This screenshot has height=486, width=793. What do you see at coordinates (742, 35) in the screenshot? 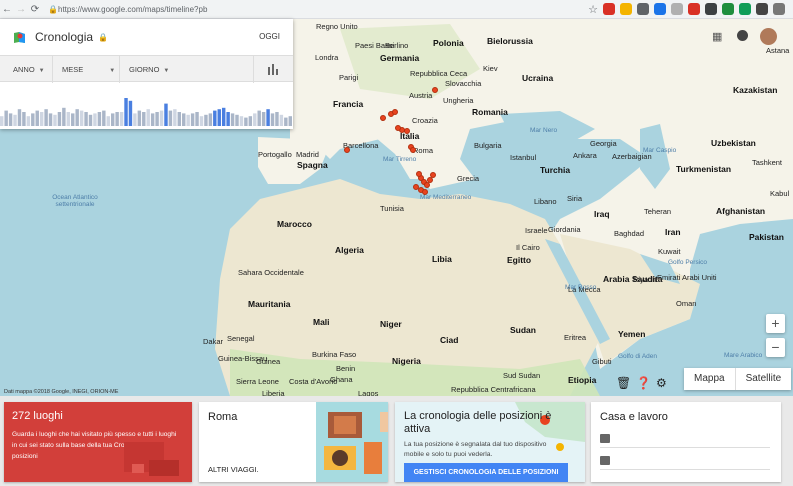
I see `notifications-icon` at bounding box center [742, 35].